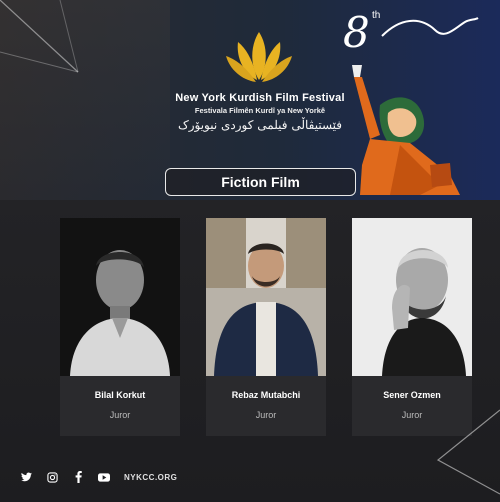 The width and height of the screenshot is (500, 502). I want to click on social-footer: NYKCC.ORG, so click(98, 477).